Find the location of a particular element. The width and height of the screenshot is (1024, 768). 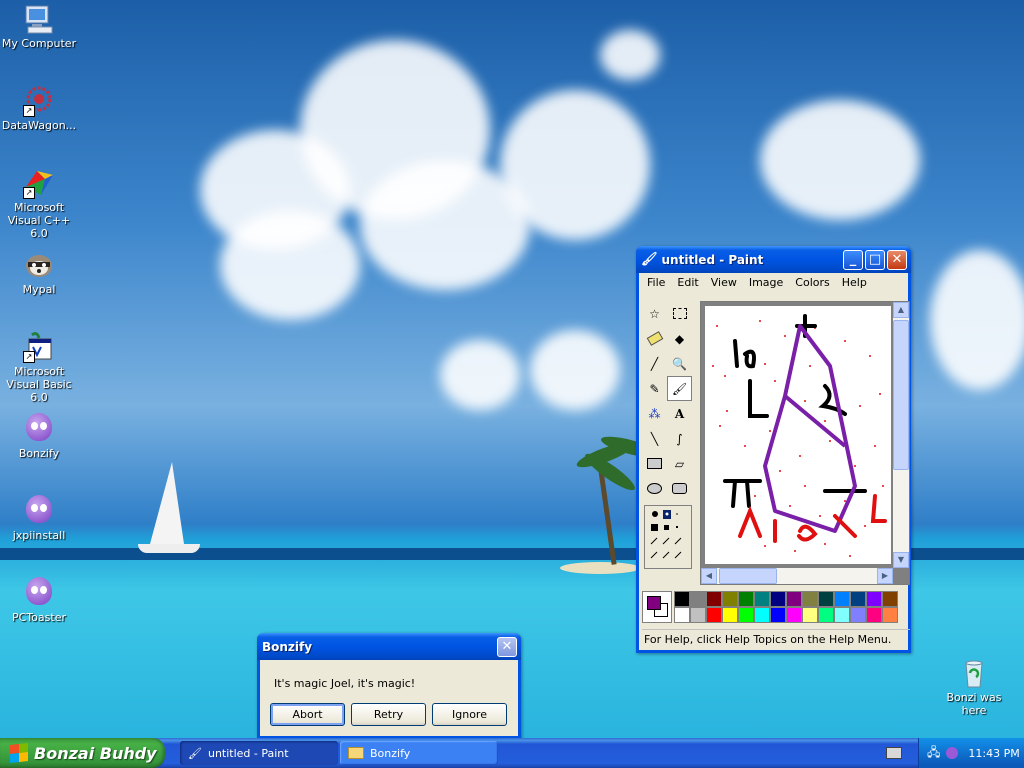

free-form-select-tool: ☆ is located at coordinates (654, 313).